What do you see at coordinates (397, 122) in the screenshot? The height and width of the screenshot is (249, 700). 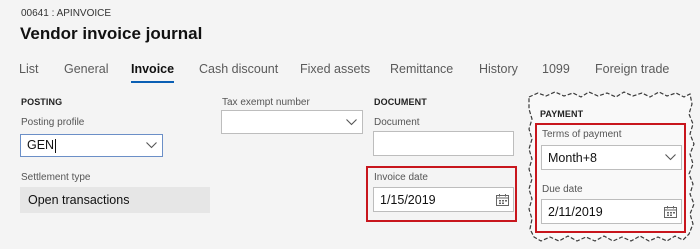 I see `document-label: Document` at bounding box center [397, 122].